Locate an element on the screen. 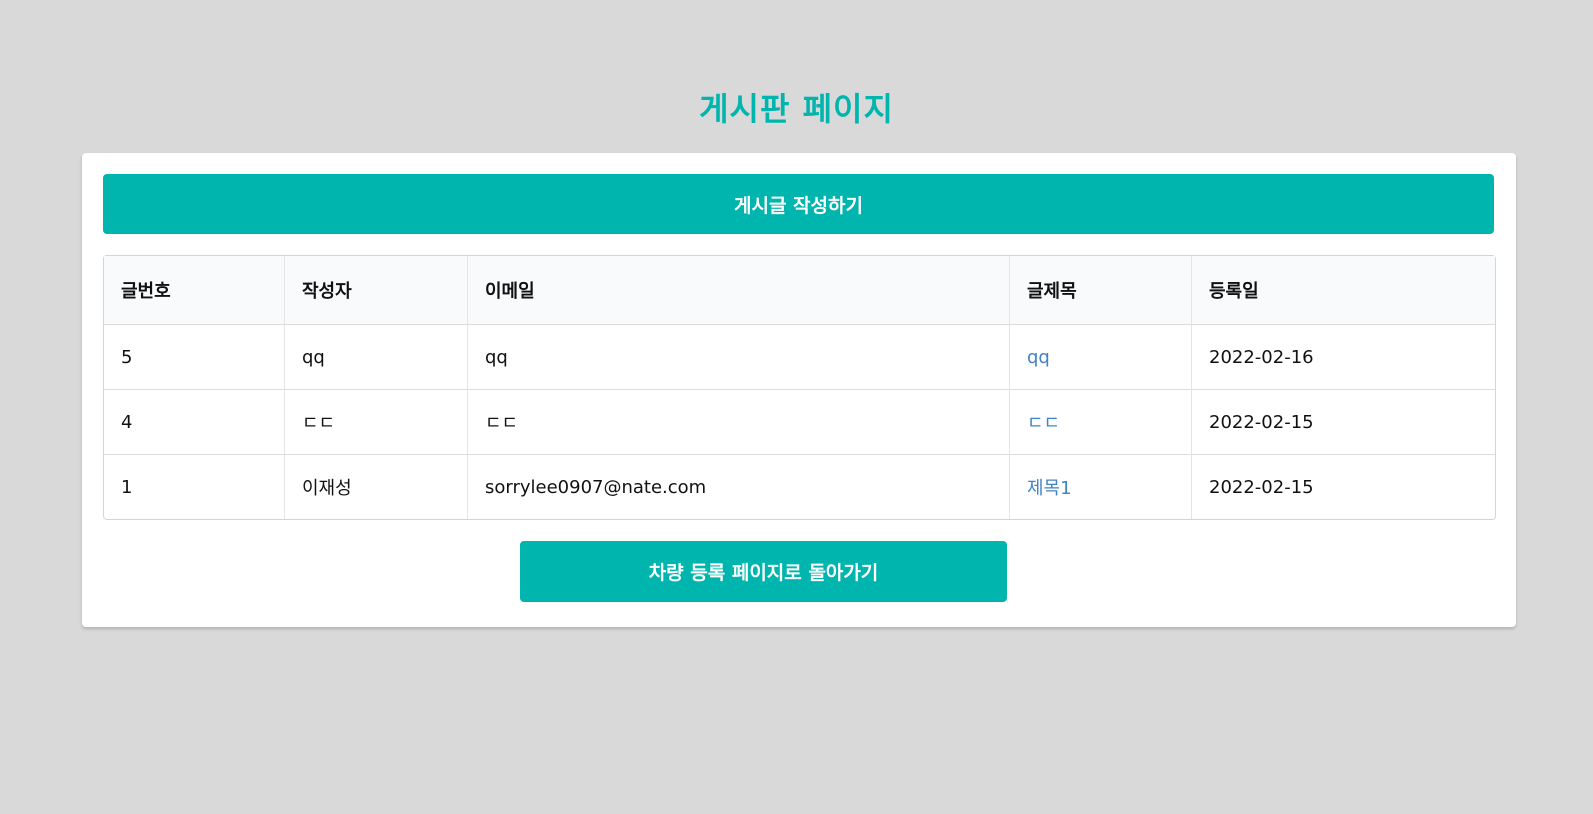 The width and height of the screenshot is (1593, 814). date-cell: 2022-02-16 is located at coordinates (1343, 357).